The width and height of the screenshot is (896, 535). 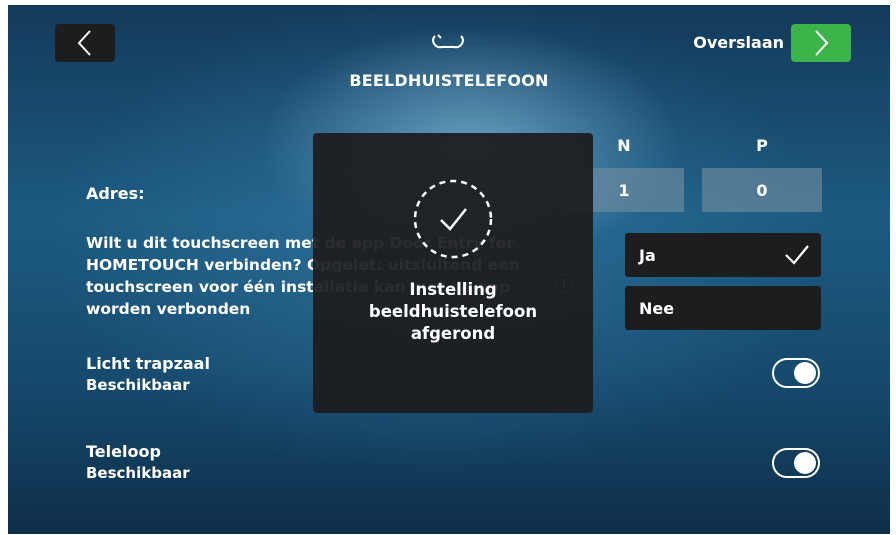 I want to click on toggle-licht-trapzaal, so click(x=796, y=373).